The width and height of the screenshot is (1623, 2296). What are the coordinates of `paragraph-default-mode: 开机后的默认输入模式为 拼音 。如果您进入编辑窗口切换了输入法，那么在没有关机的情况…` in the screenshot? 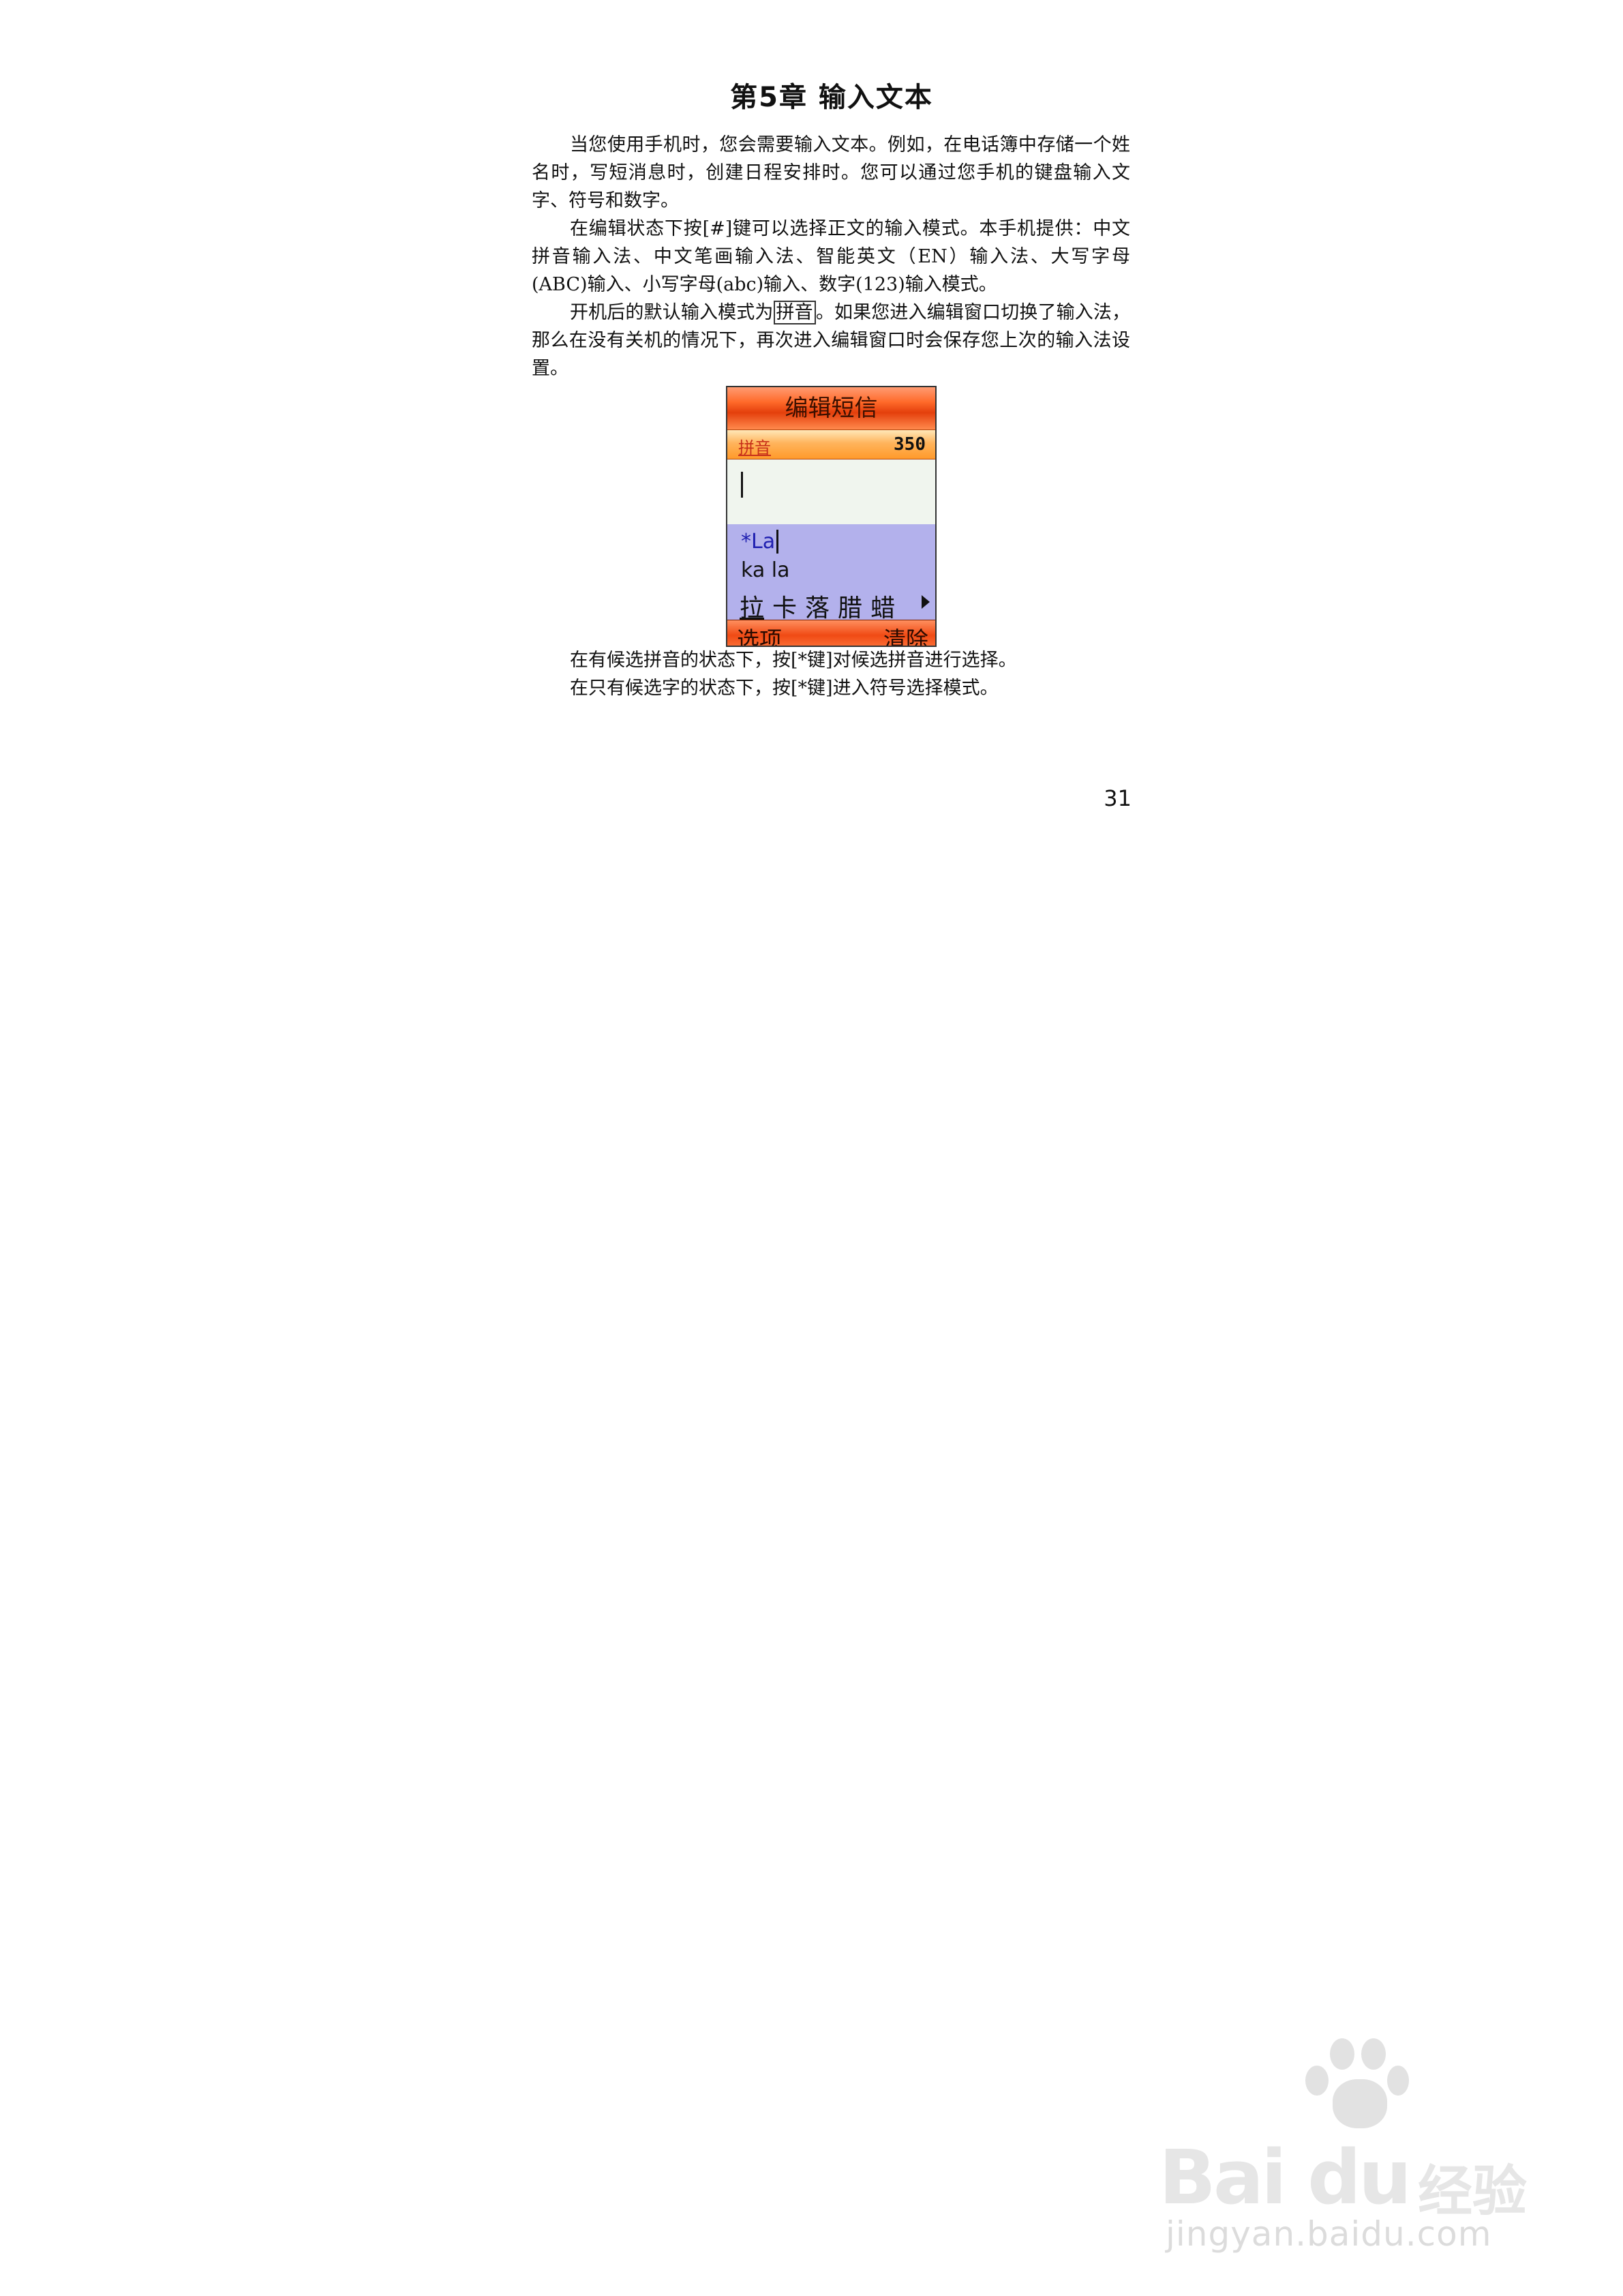 It's located at (831, 340).